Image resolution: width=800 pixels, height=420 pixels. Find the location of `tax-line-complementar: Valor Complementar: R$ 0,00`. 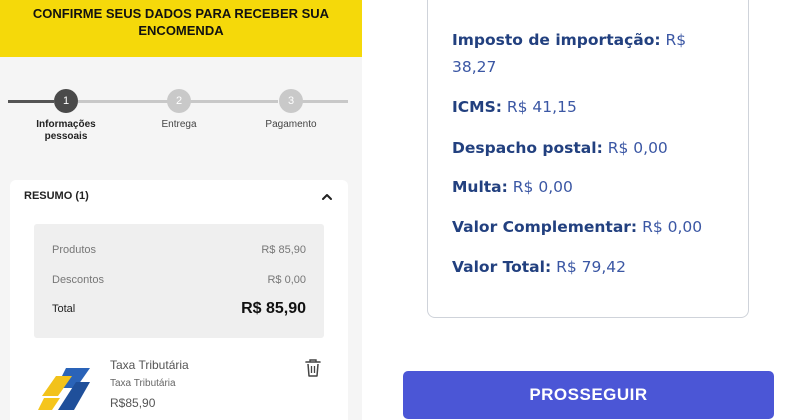

tax-line-complementar: Valor Complementar: R$ 0,00 is located at coordinates (590, 227).